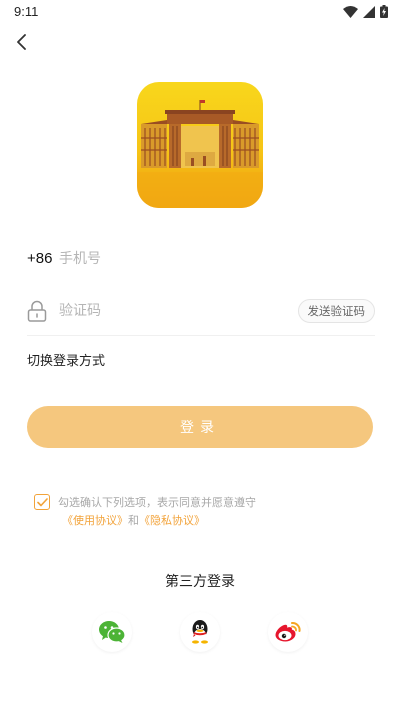 This screenshot has width=400, height=712. I want to click on send-code-button: 发送验证码, so click(336, 311).